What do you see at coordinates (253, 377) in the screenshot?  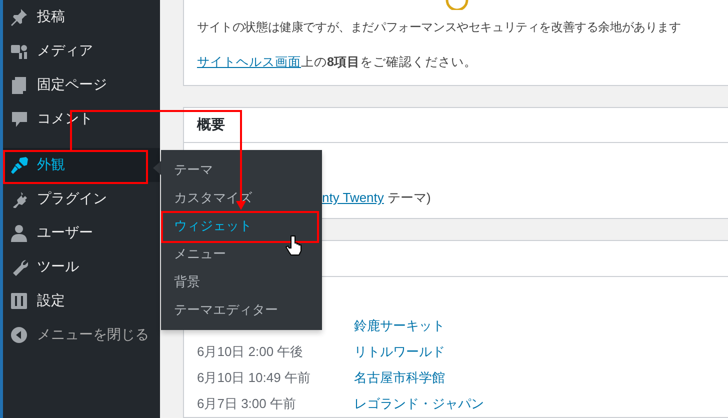 I see `post-date: 6月10日 10:49 午前` at bounding box center [253, 377].